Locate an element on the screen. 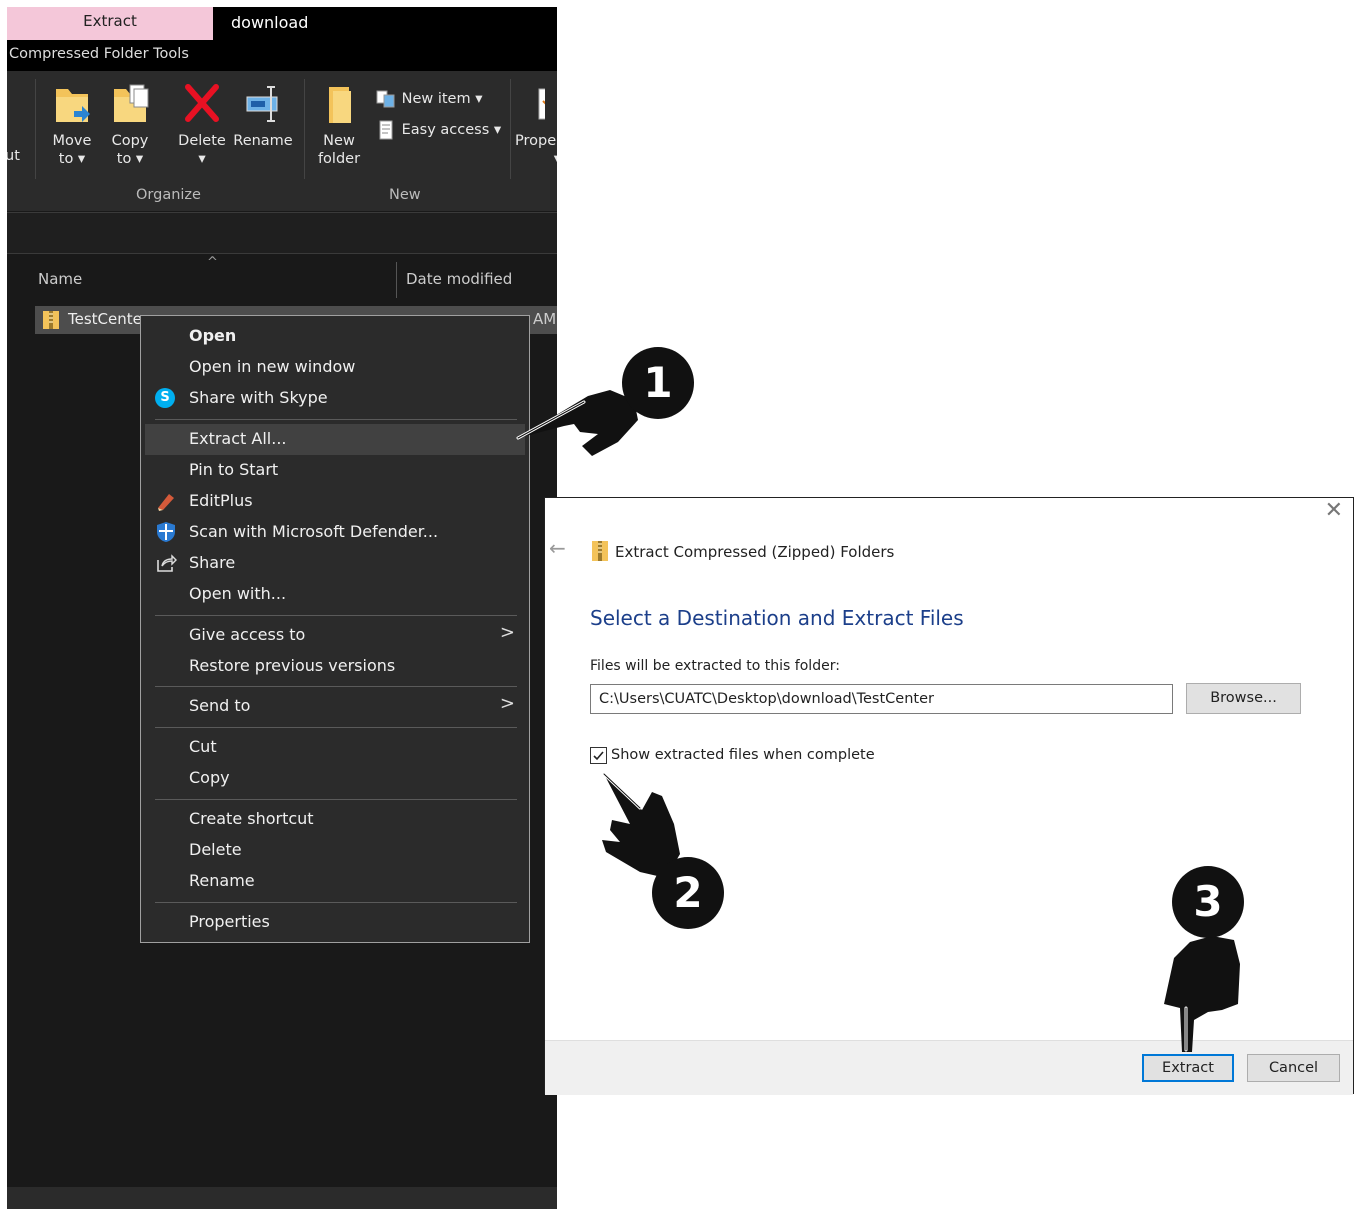 The height and width of the screenshot is (1209, 1357). menu-item-pin-to-start: Pin to Start is located at coordinates (233, 469).